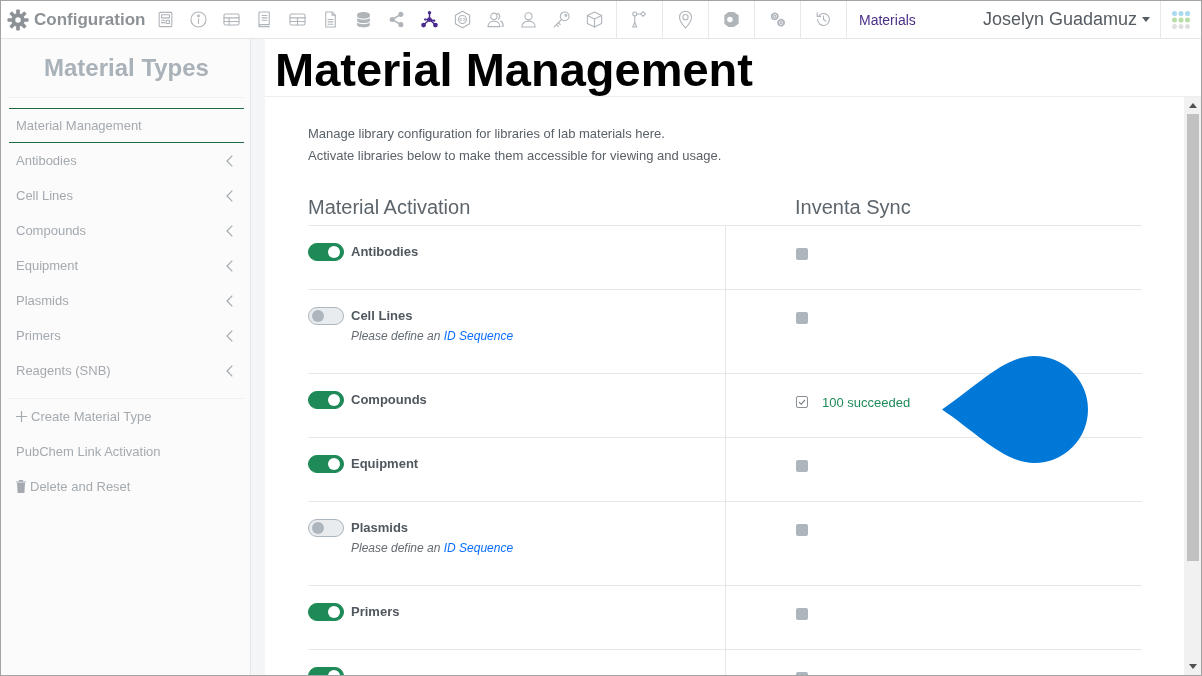 Image resolution: width=1202 pixels, height=676 pixels. What do you see at coordinates (495, 19) in the screenshot?
I see `users-icon` at bounding box center [495, 19].